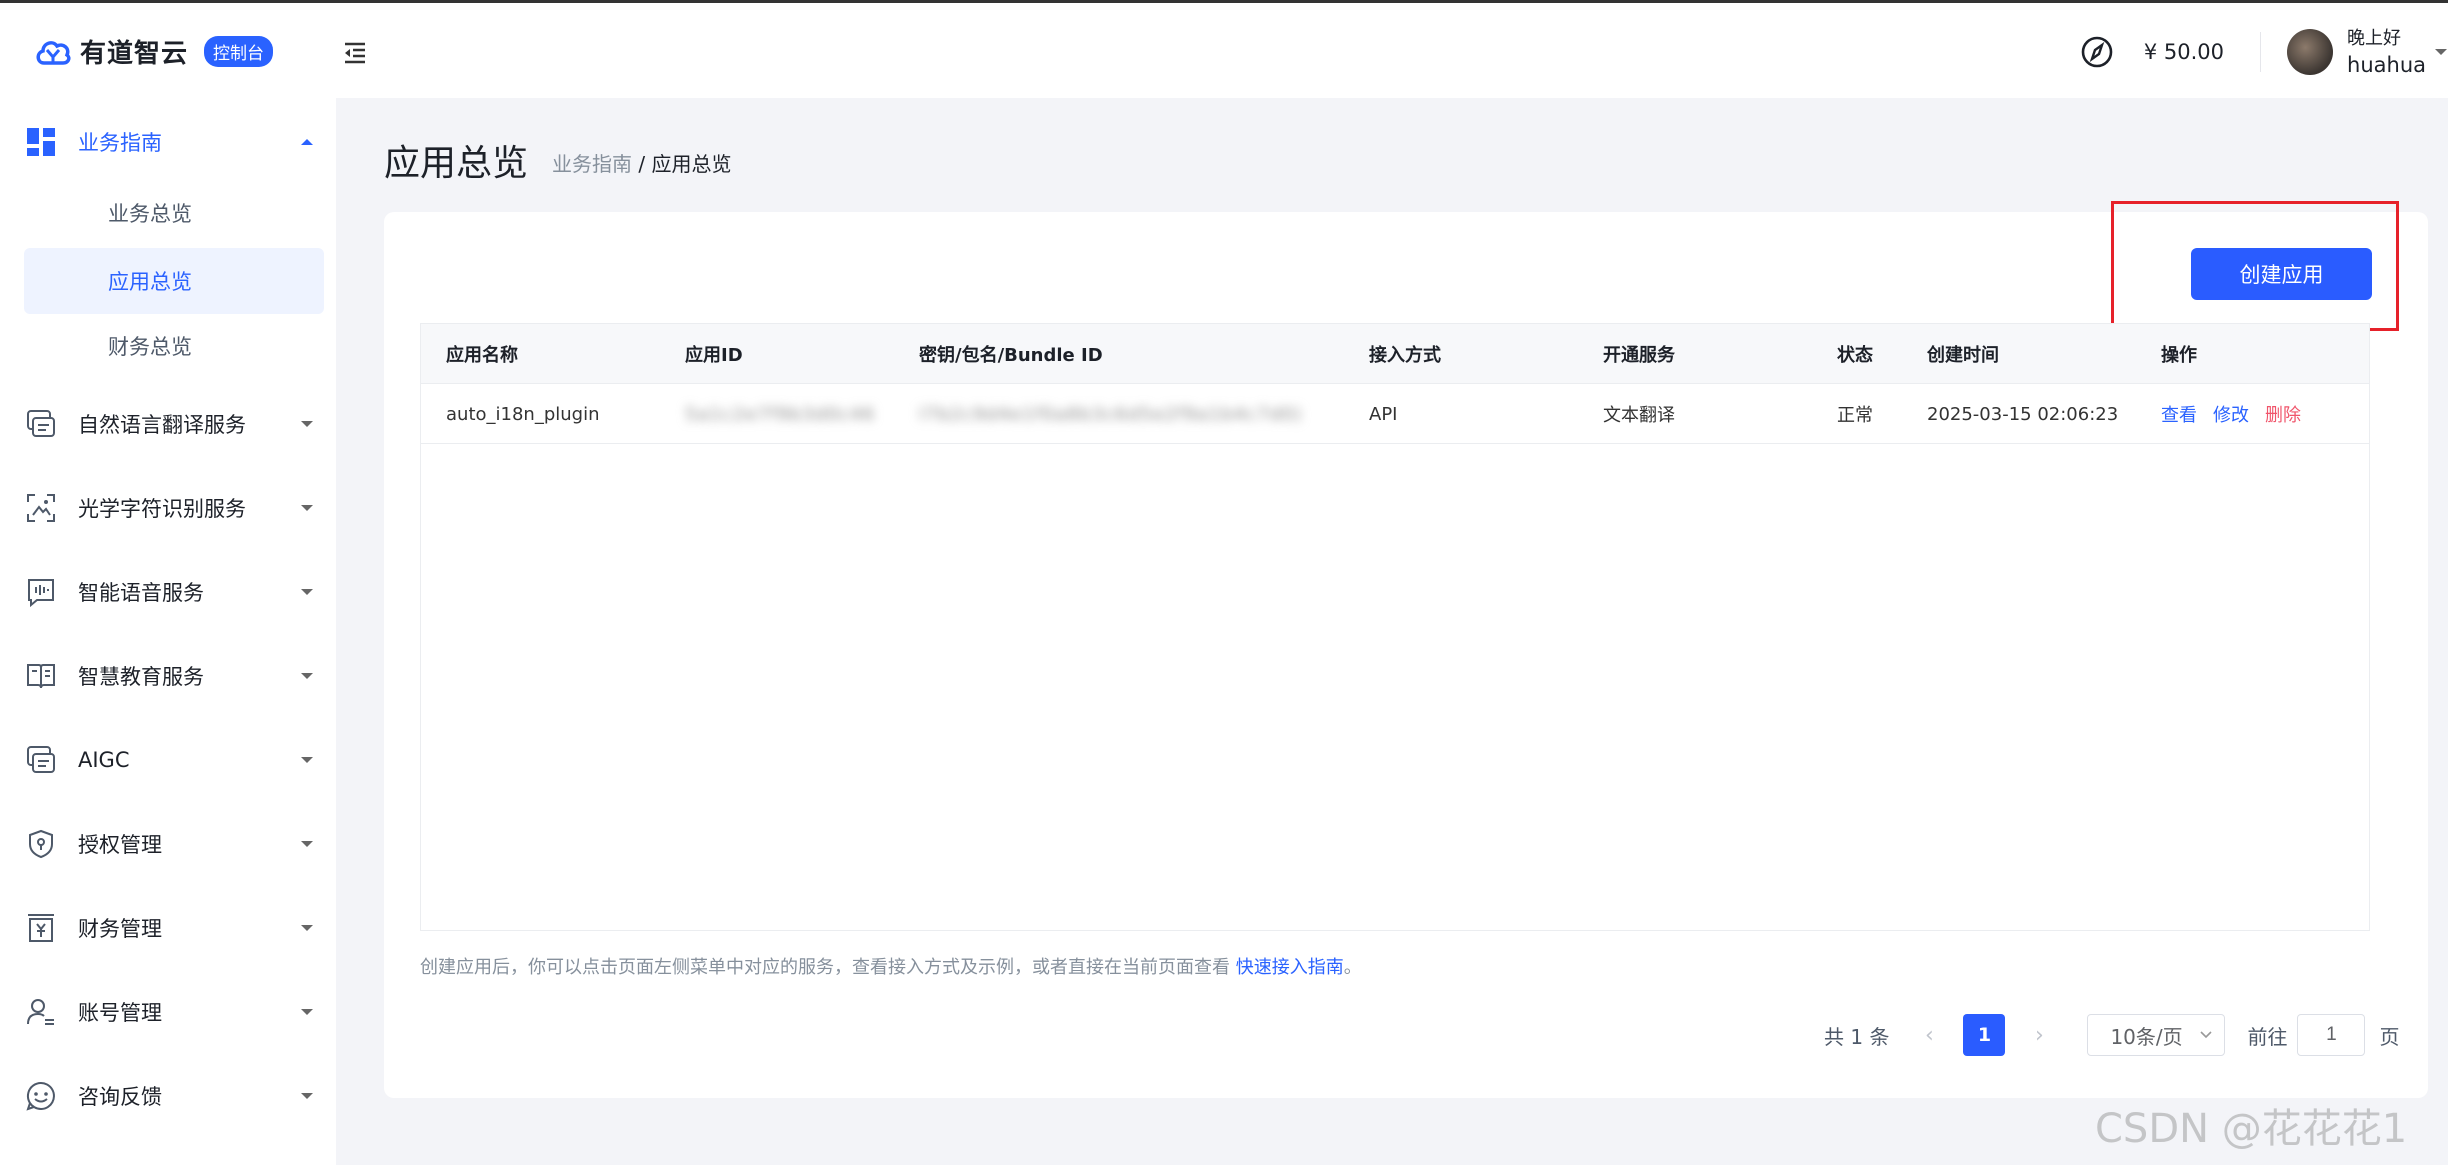 The image size is (2448, 1165). What do you see at coordinates (41, 760) in the screenshot?
I see `chat-stack-icon` at bounding box center [41, 760].